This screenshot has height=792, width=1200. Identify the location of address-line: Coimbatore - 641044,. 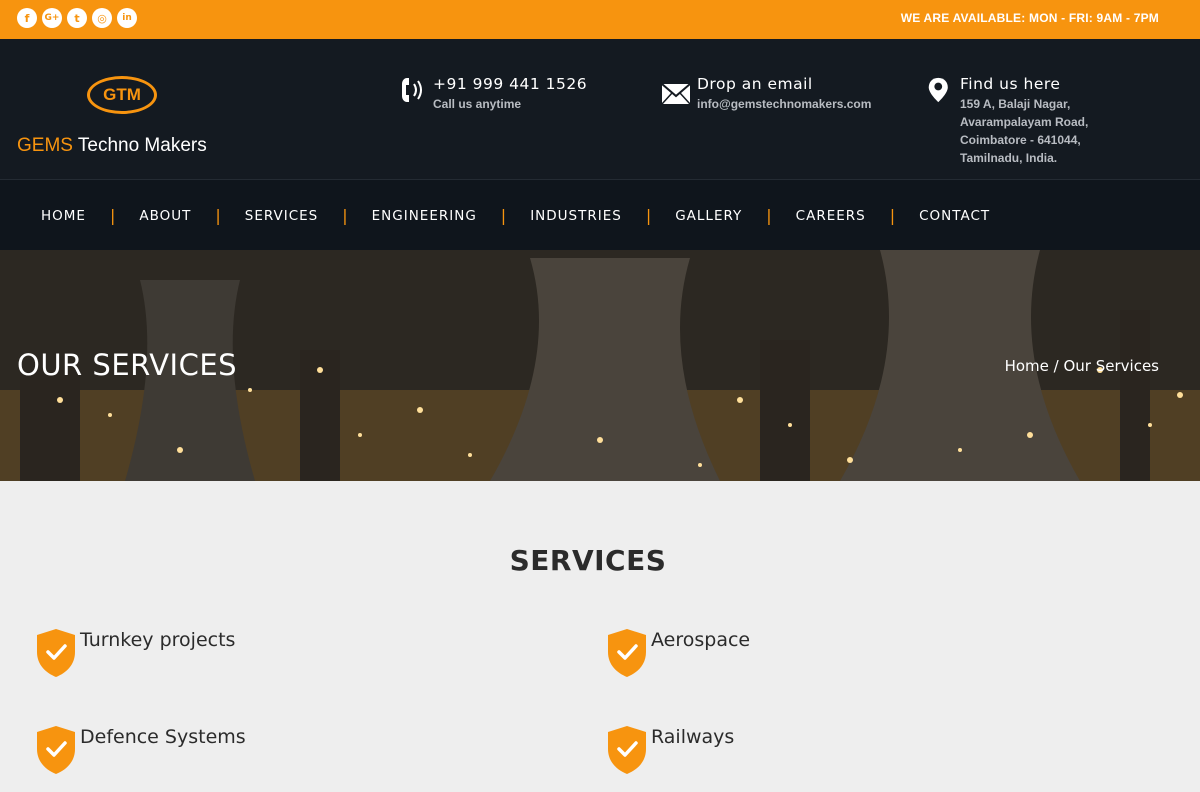
(1020, 140).